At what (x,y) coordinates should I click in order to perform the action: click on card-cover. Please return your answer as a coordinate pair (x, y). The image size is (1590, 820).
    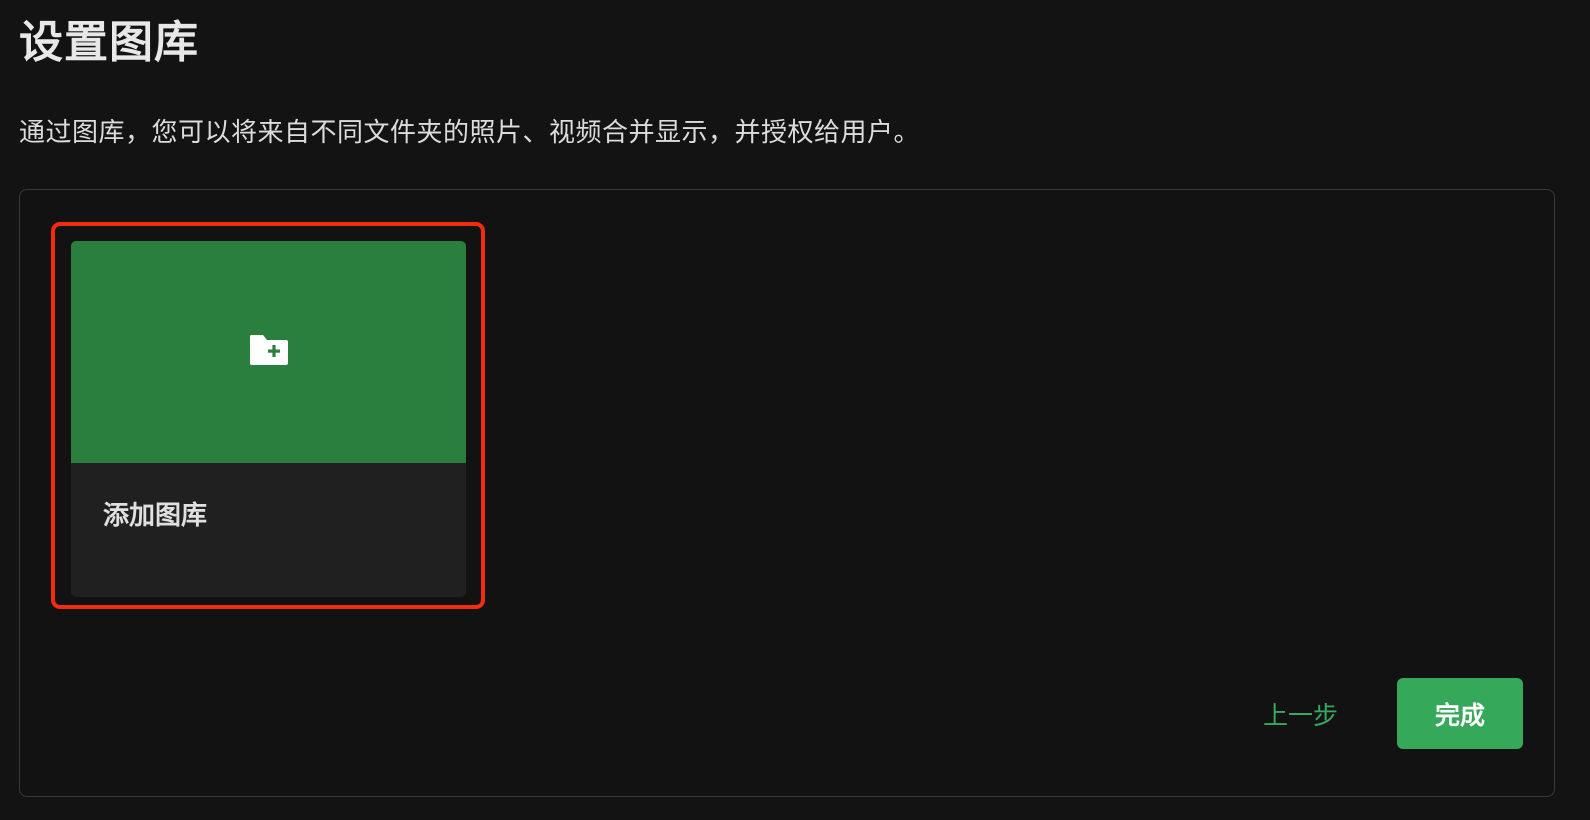
    Looking at the image, I should click on (268, 352).